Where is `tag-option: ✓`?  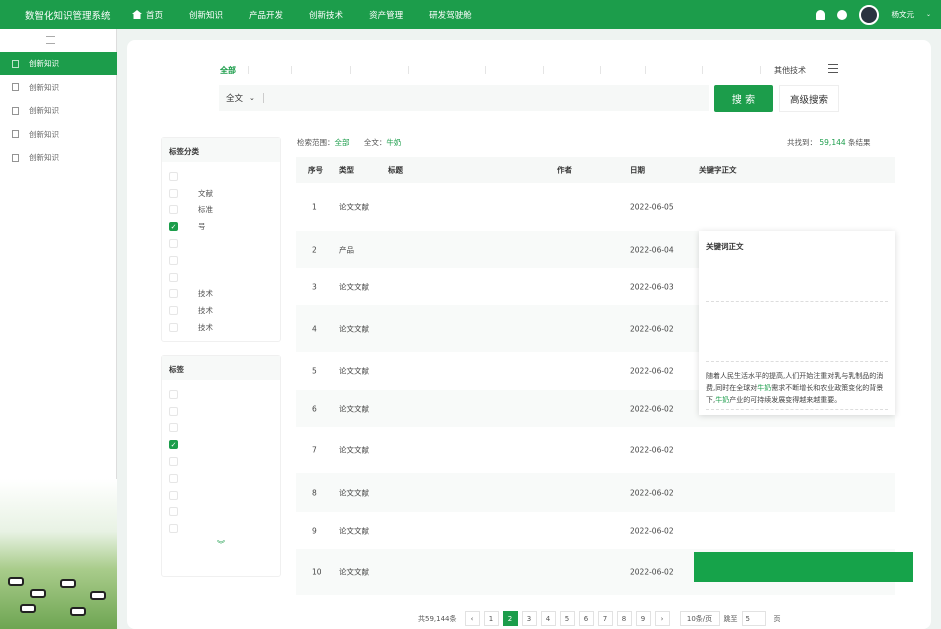 tag-option: ✓ is located at coordinates (221, 444).